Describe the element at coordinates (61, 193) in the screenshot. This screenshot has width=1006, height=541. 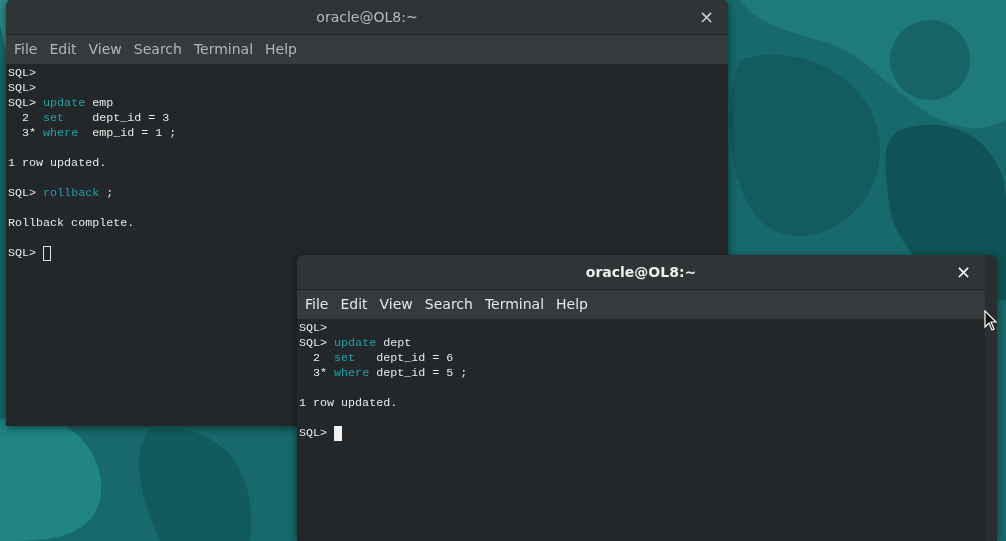
I see `terminal-line: SQL> rollback ;` at that location.